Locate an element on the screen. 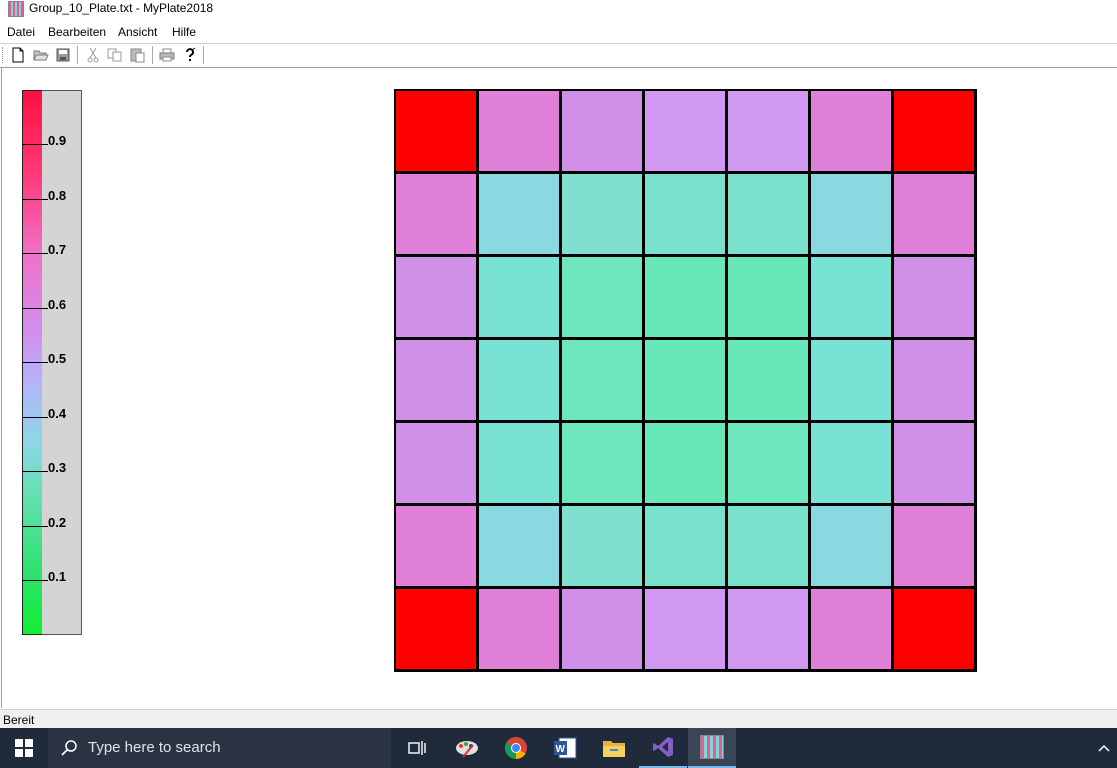 The width and height of the screenshot is (1117, 768). legend-label: 0.6 is located at coordinates (57, 304).